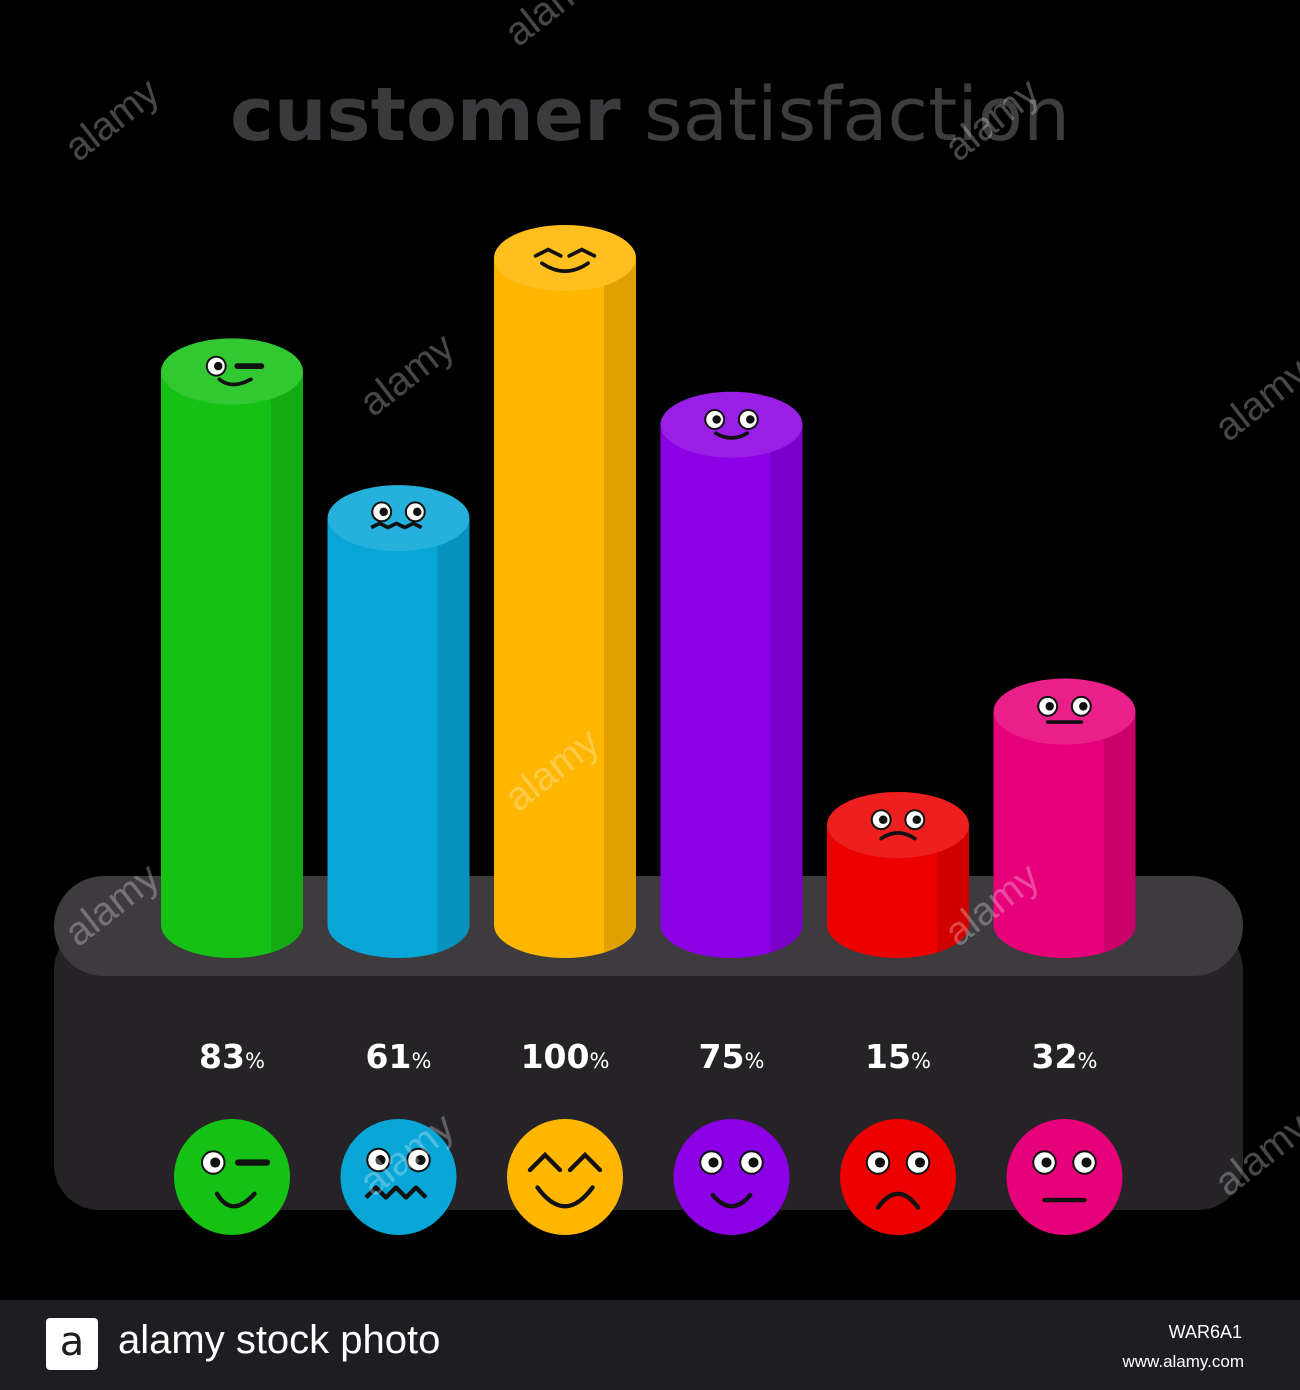 The height and width of the screenshot is (1390, 1300). Describe the element at coordinates (279, 1340) in the screenshot. I see `brand-text: alamy stock photo` at that location.